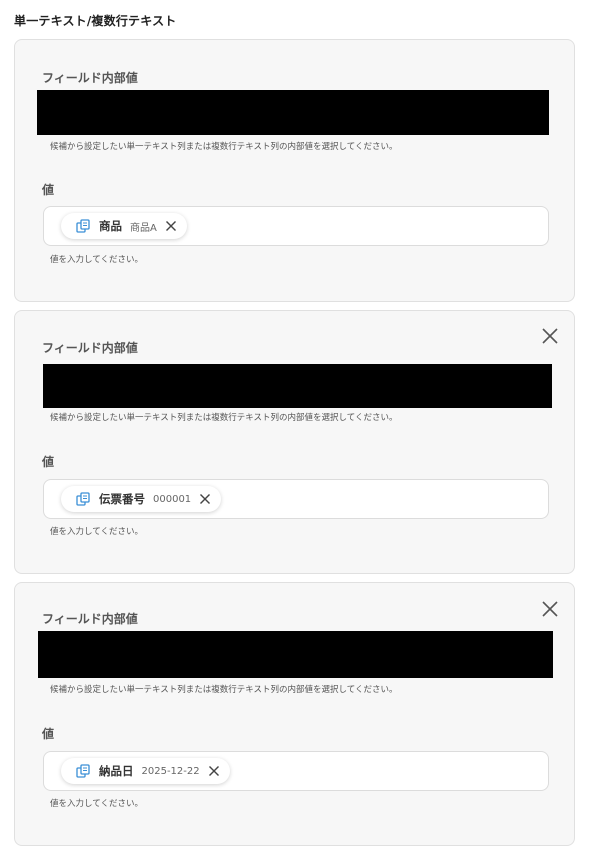  I want to click on chip-value: 000001, so click(172, 499).